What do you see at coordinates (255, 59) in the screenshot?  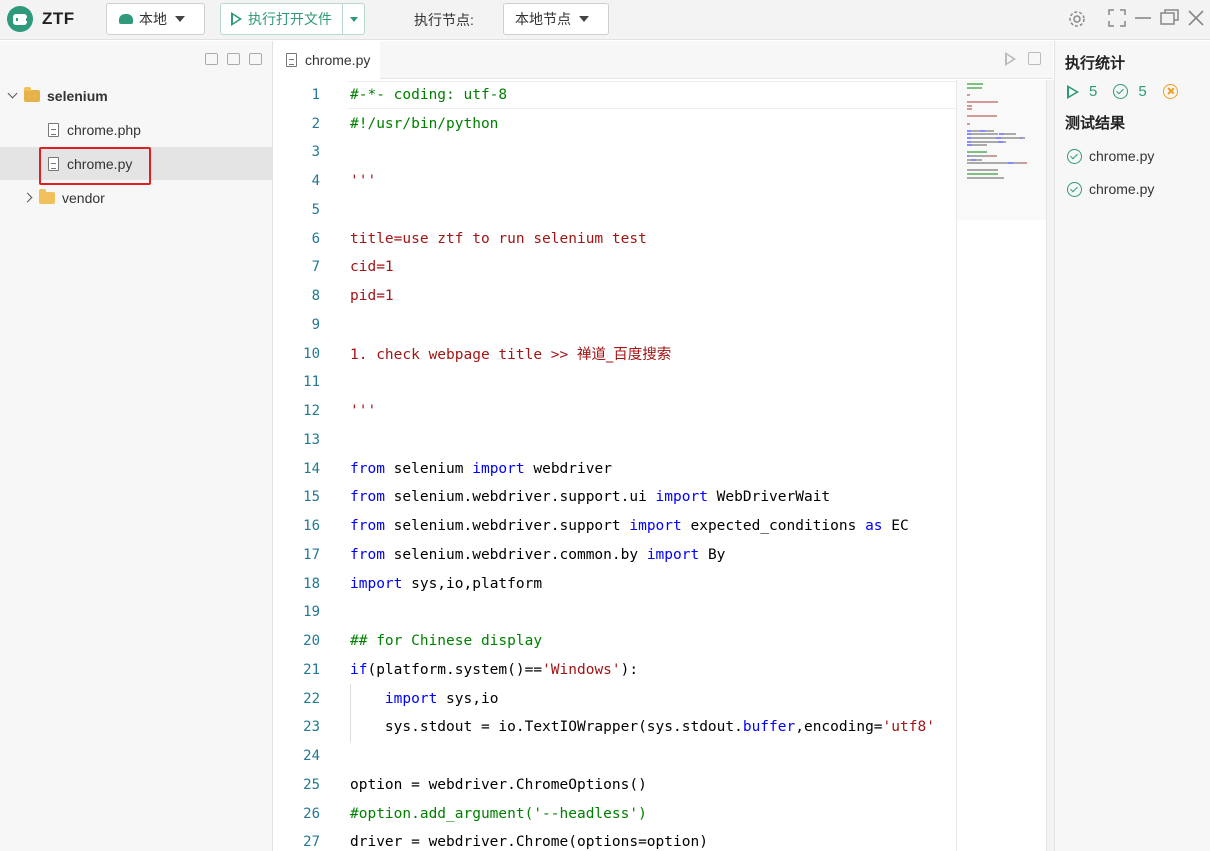 I see `collapse-all-icon` at bounding box center [255, 59].